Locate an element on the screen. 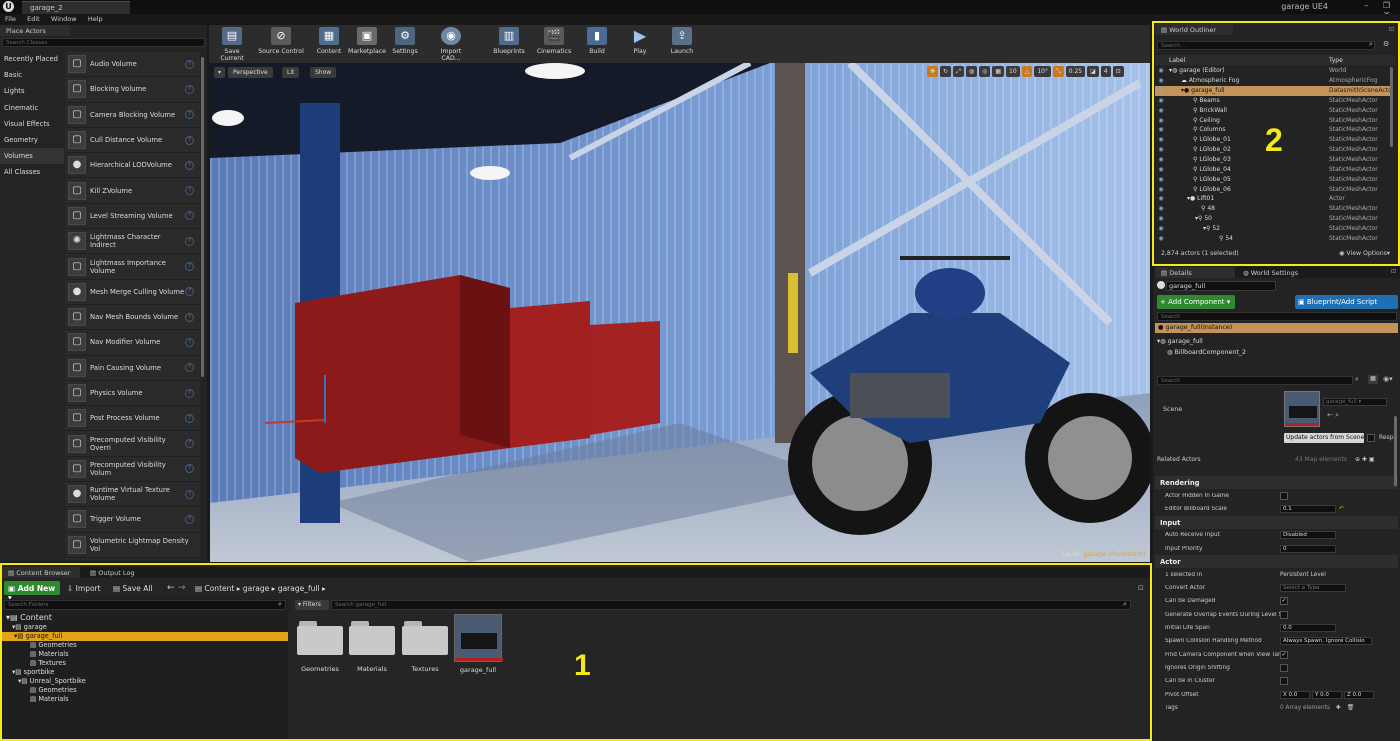 The width and height of the screenshot is (1400, 741). input-section: Input is located at coordinates (1276, 522).